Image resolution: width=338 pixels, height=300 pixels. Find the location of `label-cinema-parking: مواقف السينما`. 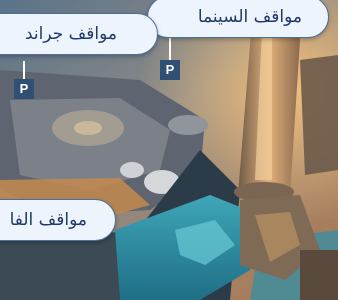

label-cinema-parking: مواقف السينما is located at coordinates (238, 19).